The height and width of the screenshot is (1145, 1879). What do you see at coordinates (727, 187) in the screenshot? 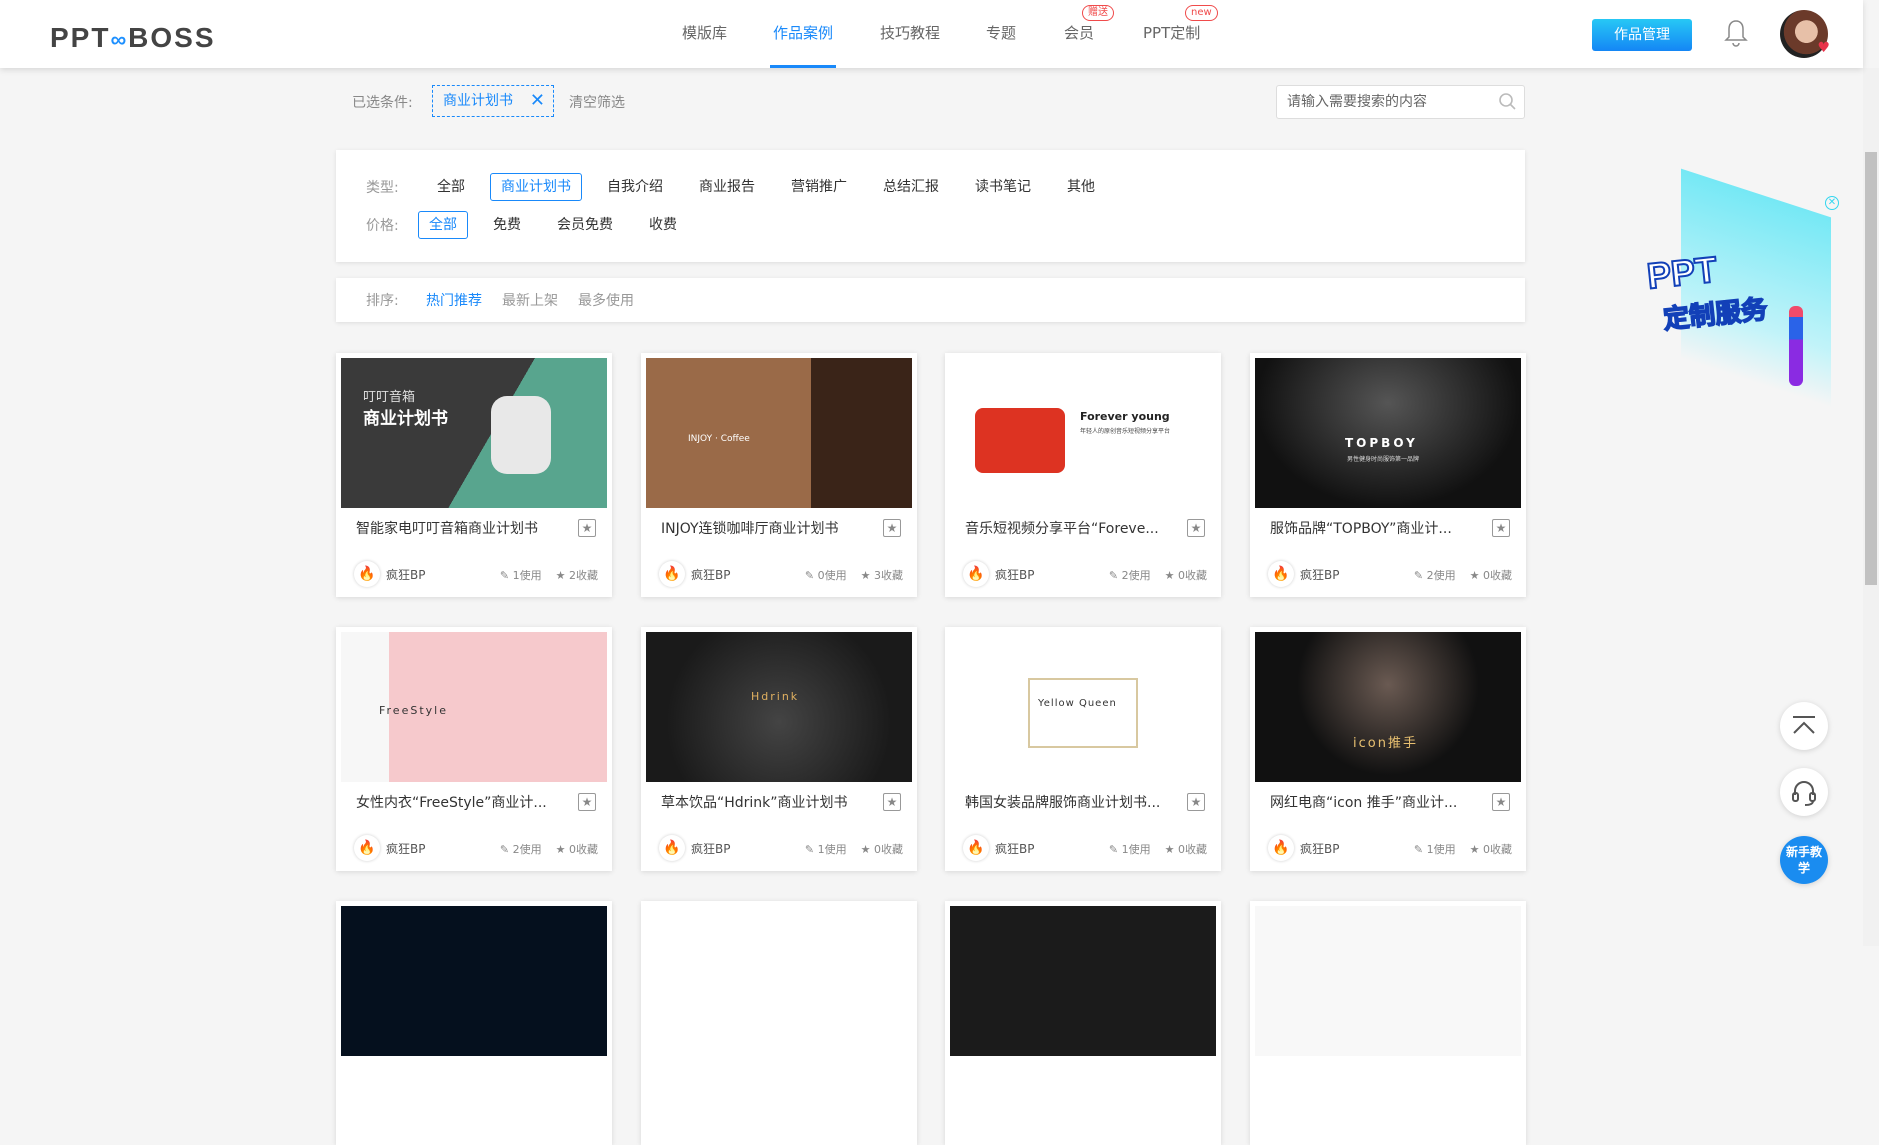
I see `type-business-report: 商业报告` at bounding box center [727, 187].